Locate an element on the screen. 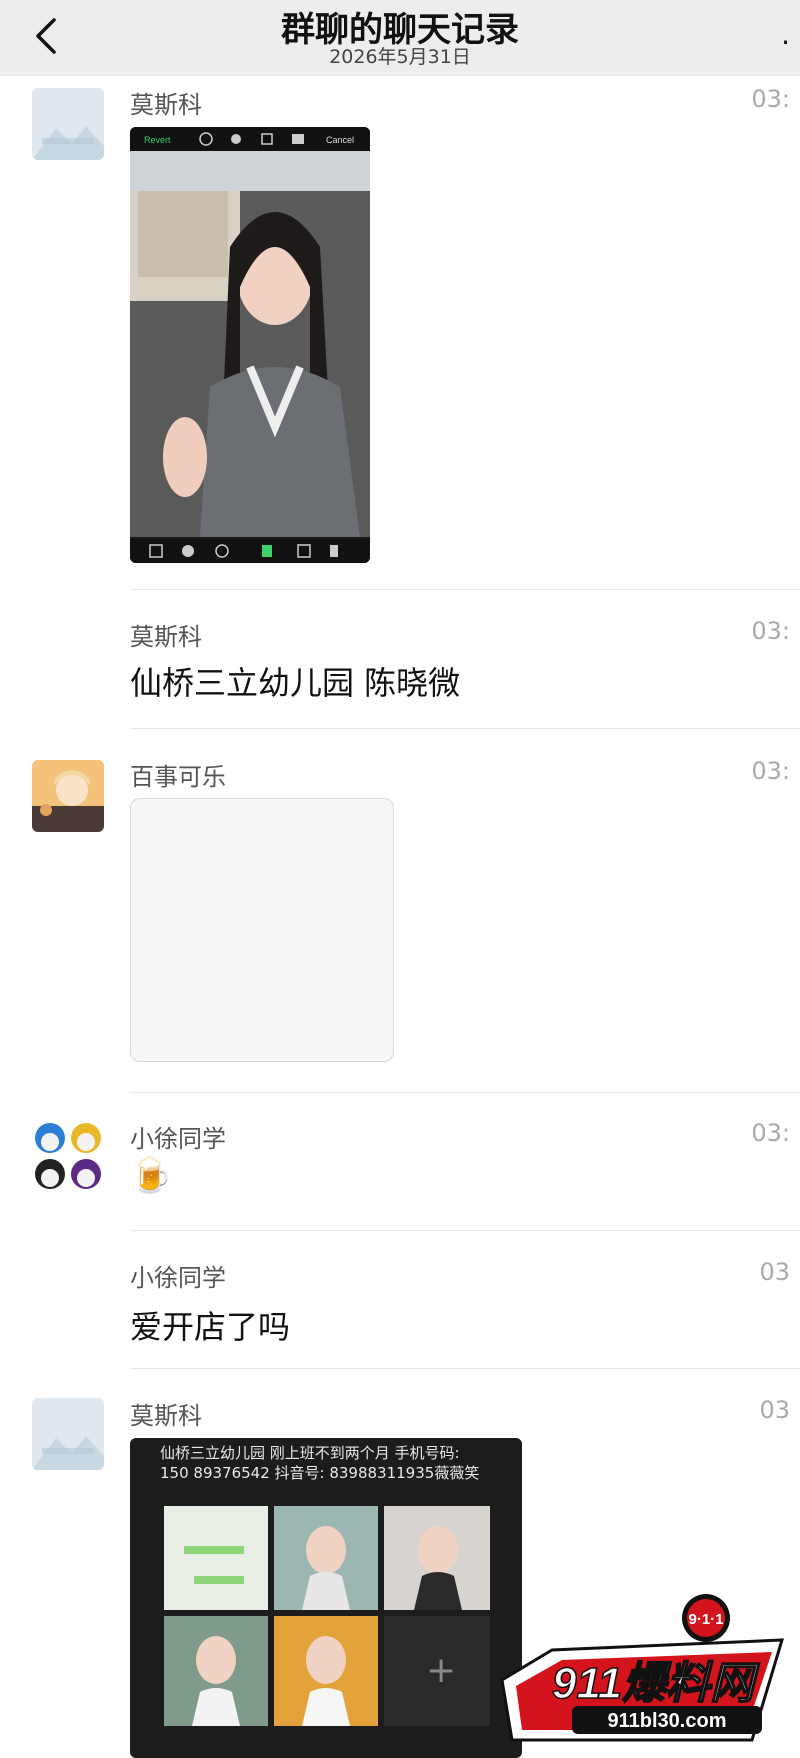  watermark-brand: 911爆料网 is located at coordinates (656, 1683).